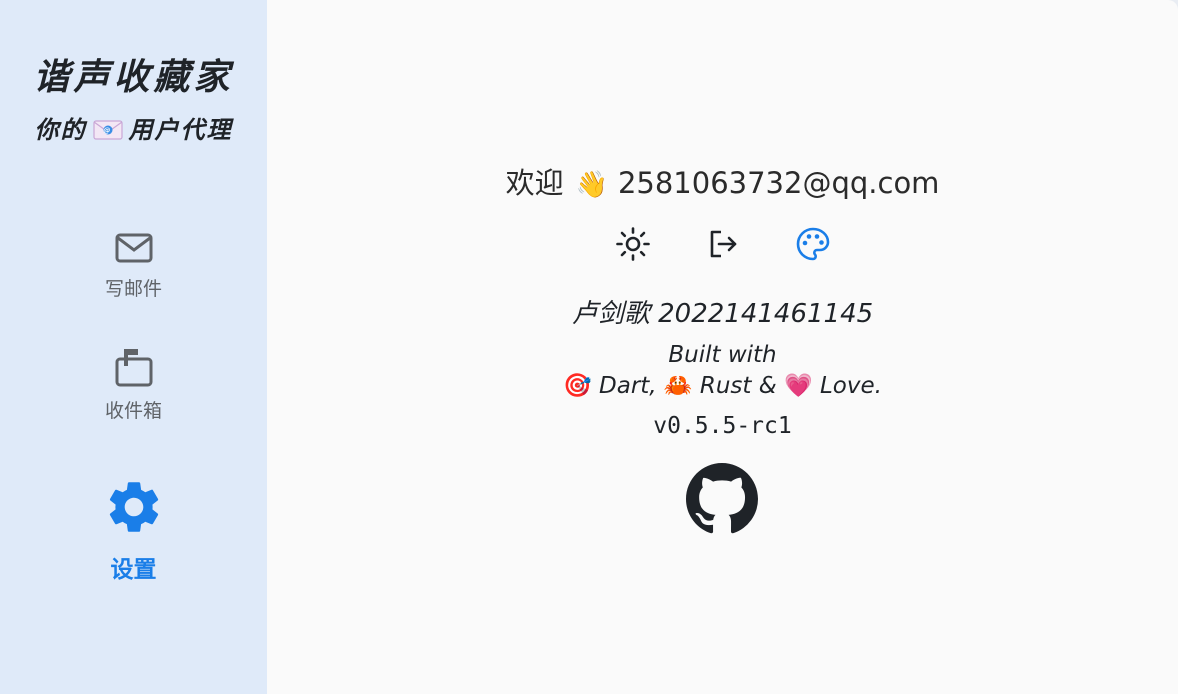 The height and width of the screenshot is (694, 1178). What do you see at coordinates (534, 183) in the screenshot?
I see `welcome-prefix: 欢迎` at bounding box center [534, 183].